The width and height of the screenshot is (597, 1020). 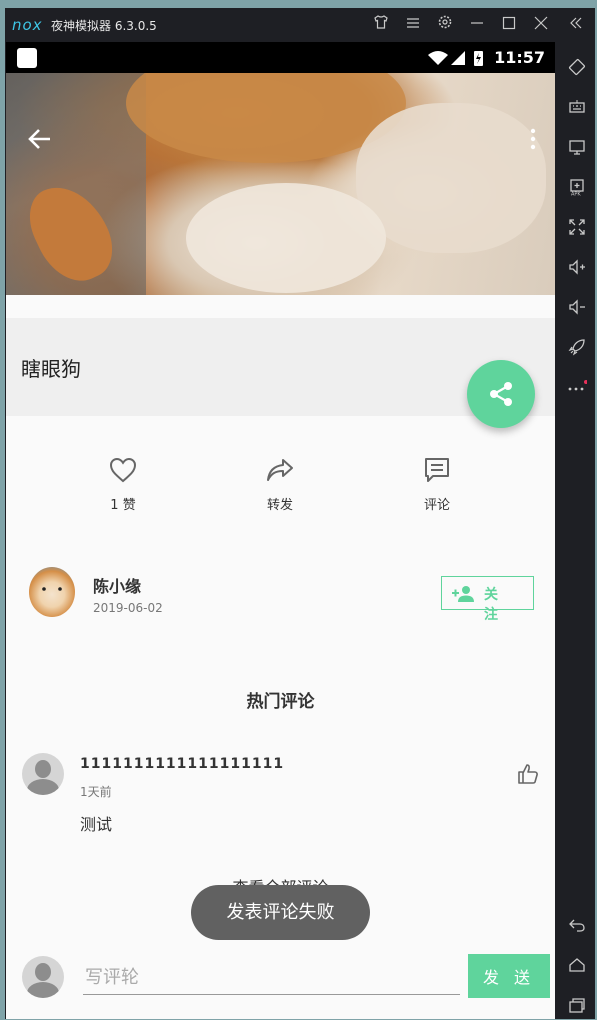 I want to click on thumbs-up-icon, so click(x=528, y=774).